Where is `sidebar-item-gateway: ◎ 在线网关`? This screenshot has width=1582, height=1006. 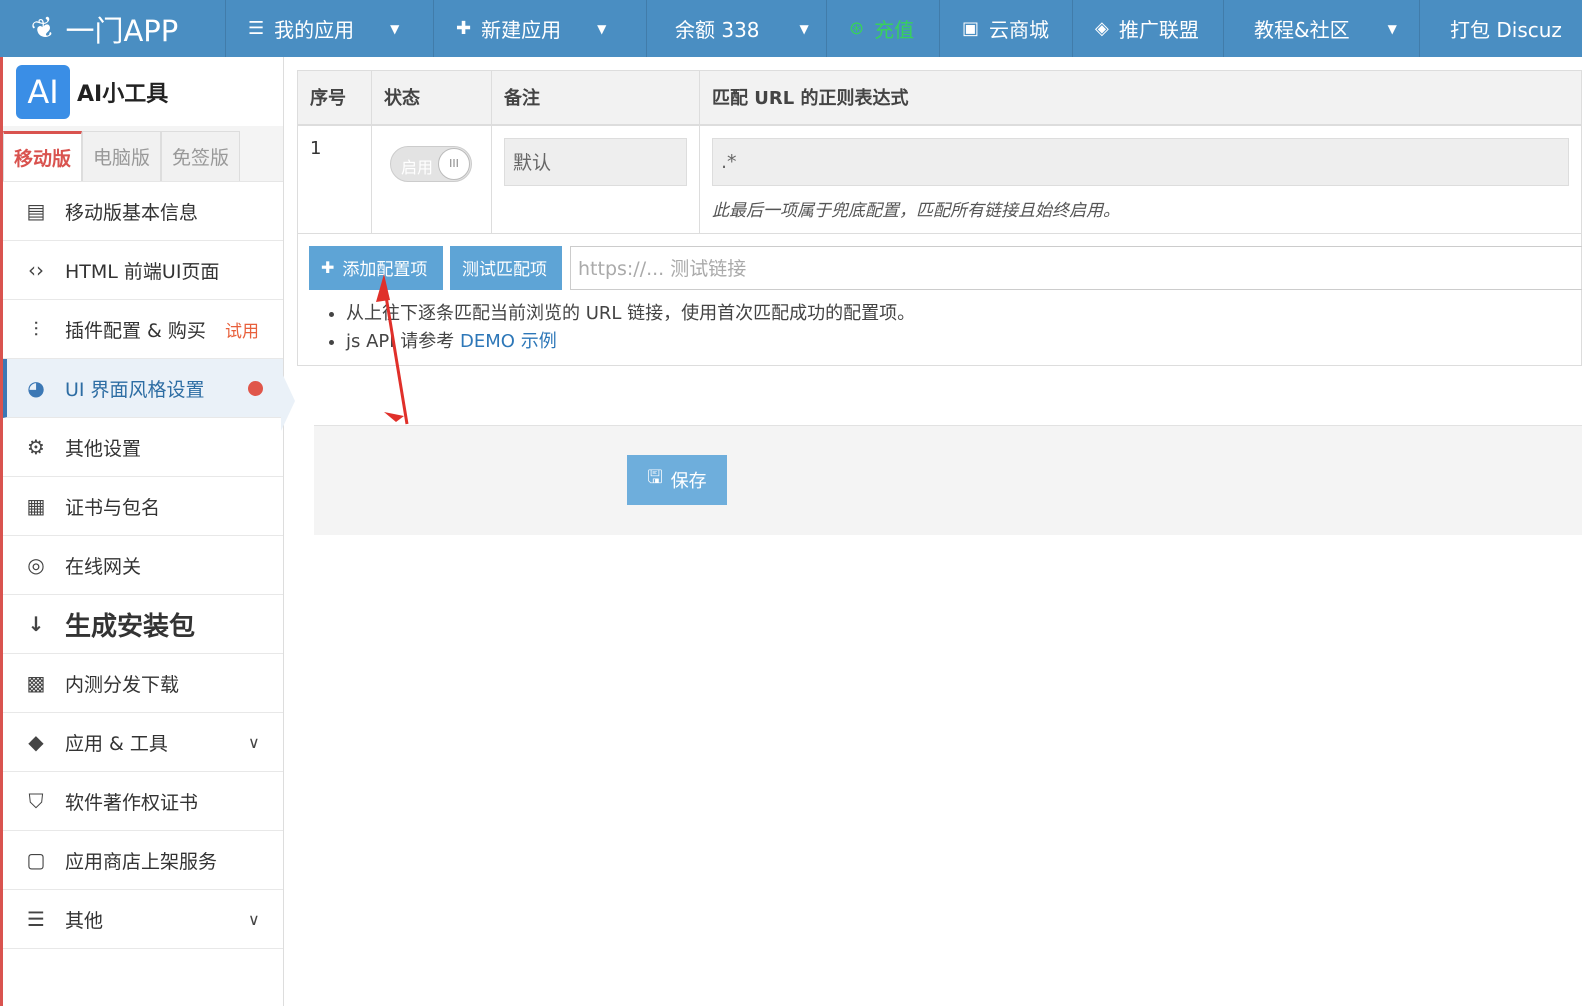
sidebar-item-gateway: ◎ 在线网关 is located at coordinates (143, 565).